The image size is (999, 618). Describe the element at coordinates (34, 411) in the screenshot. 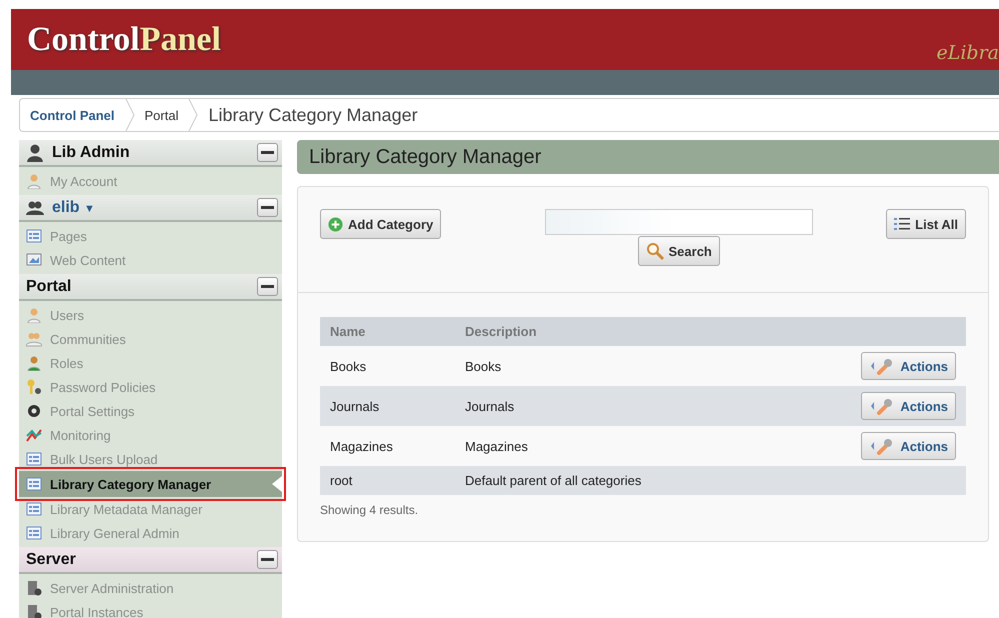

I see `gear-icon` at that location.